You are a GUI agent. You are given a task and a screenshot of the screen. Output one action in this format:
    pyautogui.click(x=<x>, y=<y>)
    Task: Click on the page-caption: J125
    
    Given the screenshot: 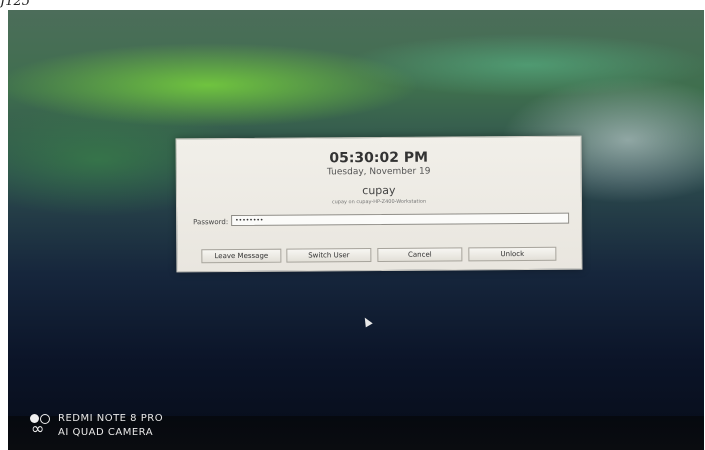 What is the action you would take?
    pyautogui.click(x=15, y=4)
    